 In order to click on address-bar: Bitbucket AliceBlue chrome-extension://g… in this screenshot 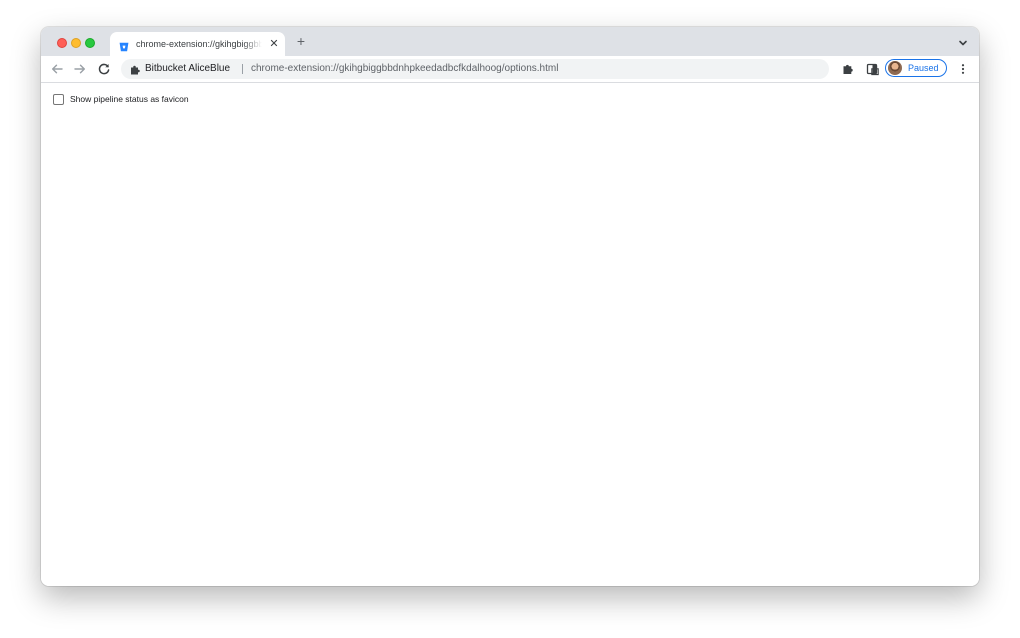, I will do `click(512, 69)`.